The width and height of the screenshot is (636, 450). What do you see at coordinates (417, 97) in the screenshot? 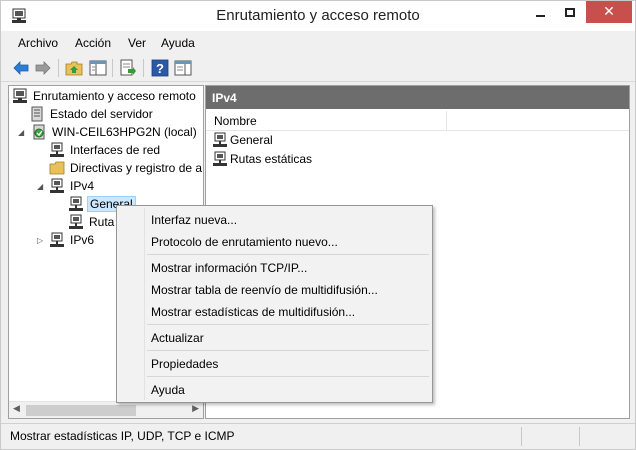
I see `details-header: IPv4` at bounding box center [417, 97].